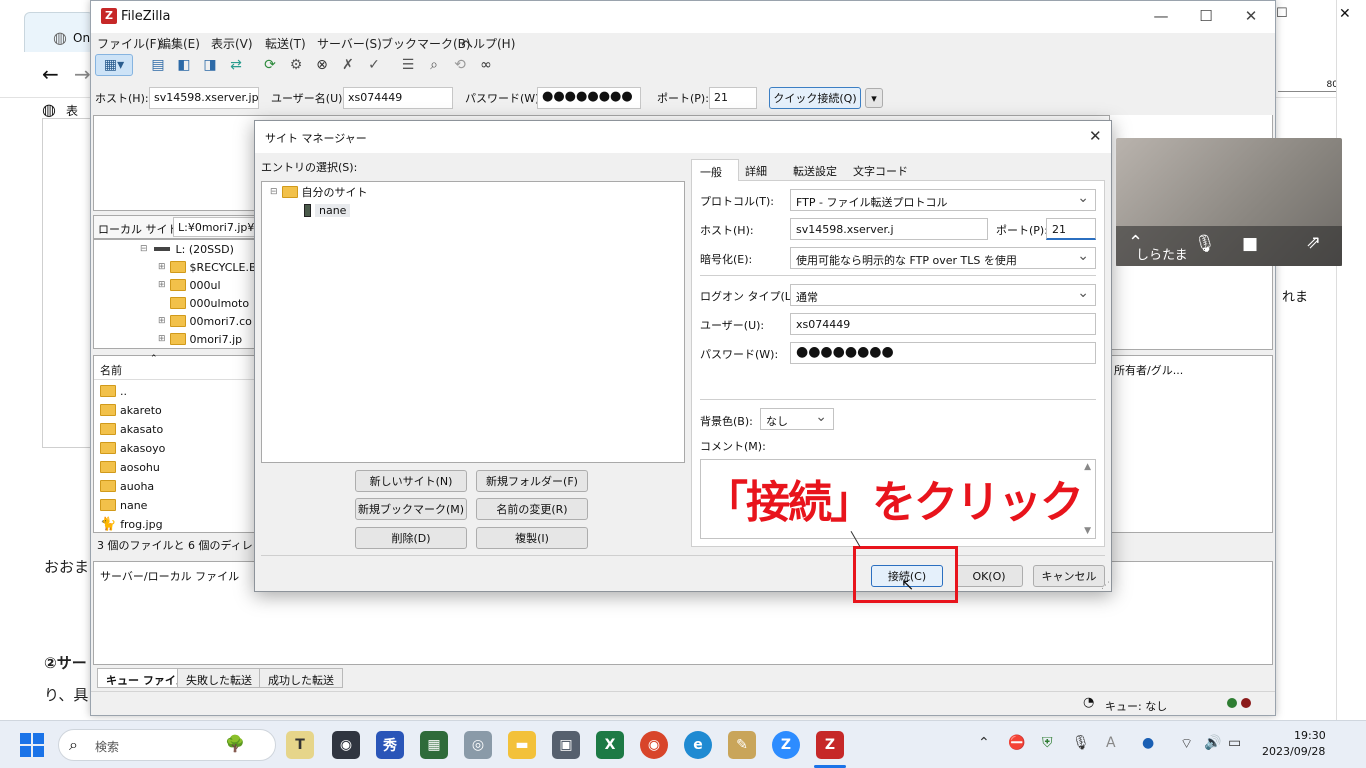  Describe the element at coordinates (532, 481) in the screenshot. I see `new-folder-button: 新規フォルダー(F)` at that location.